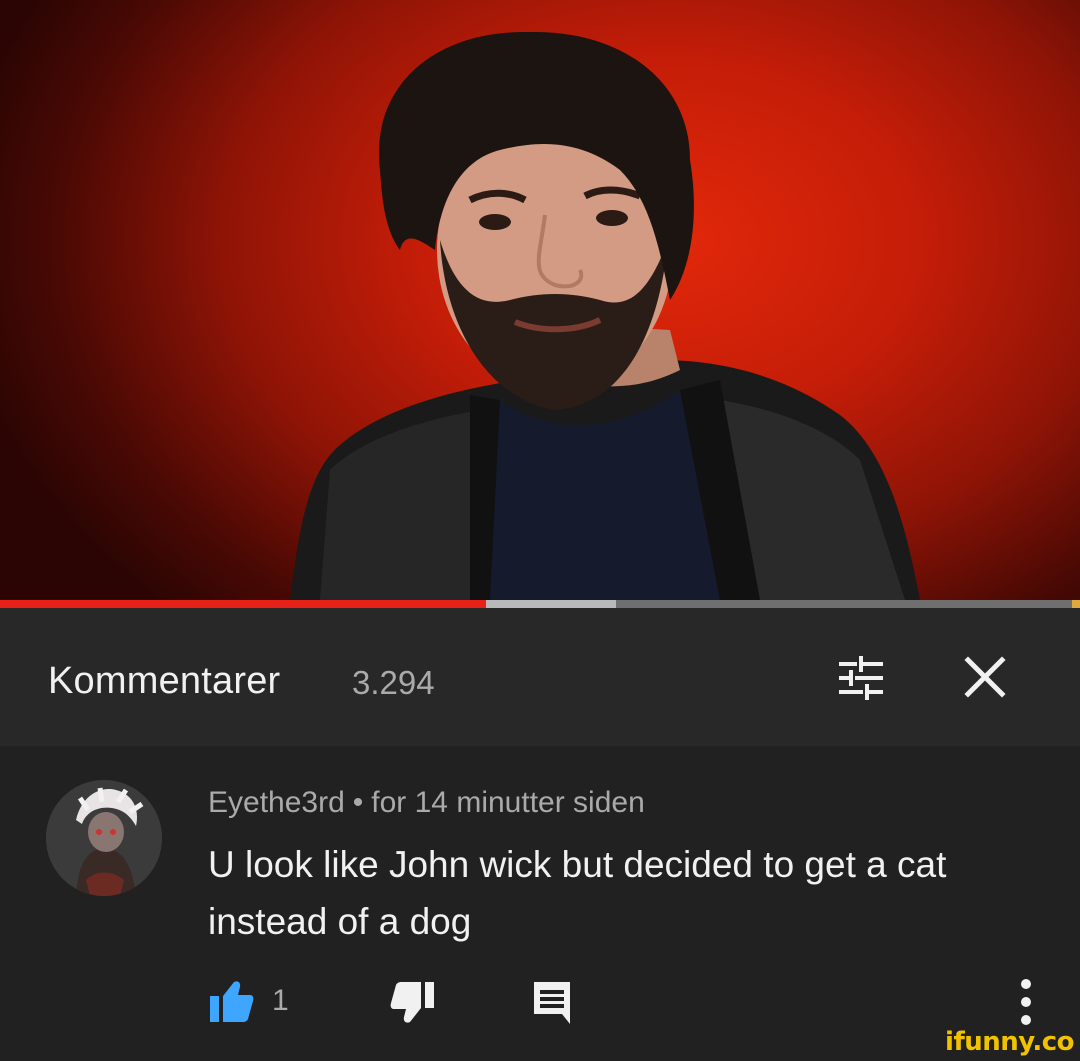  I want to click on watermark-logo: ifunny.co, so click(1009, 1042).